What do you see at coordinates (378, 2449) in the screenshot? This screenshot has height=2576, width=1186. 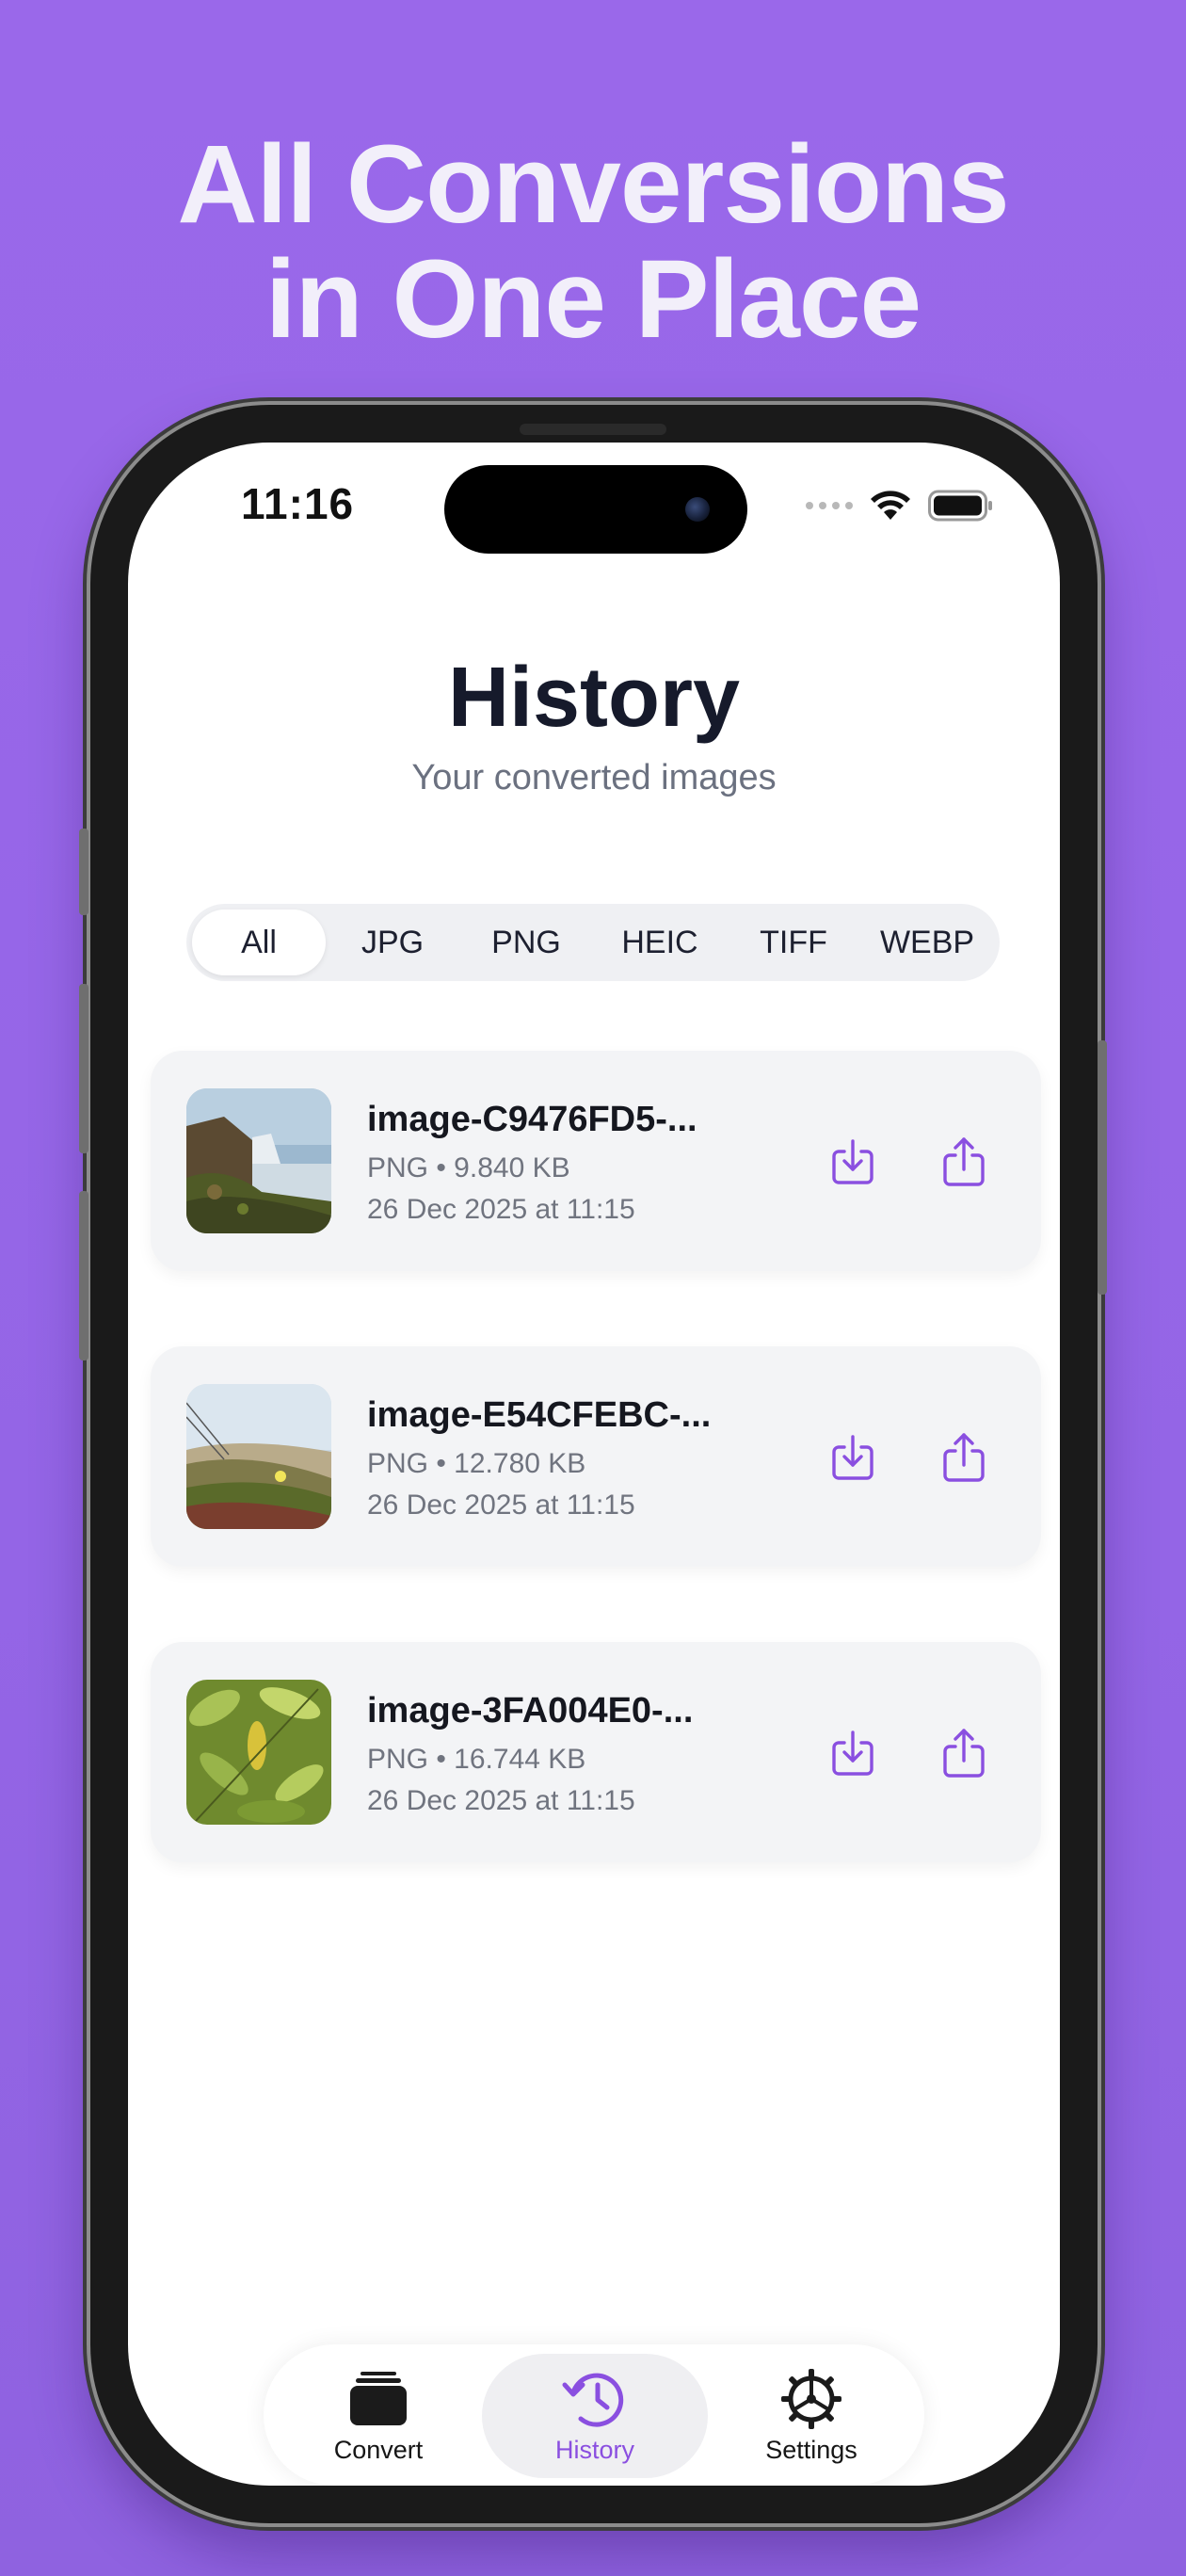 I see `tab-label: Convert` at bounding box center [378, 2449].